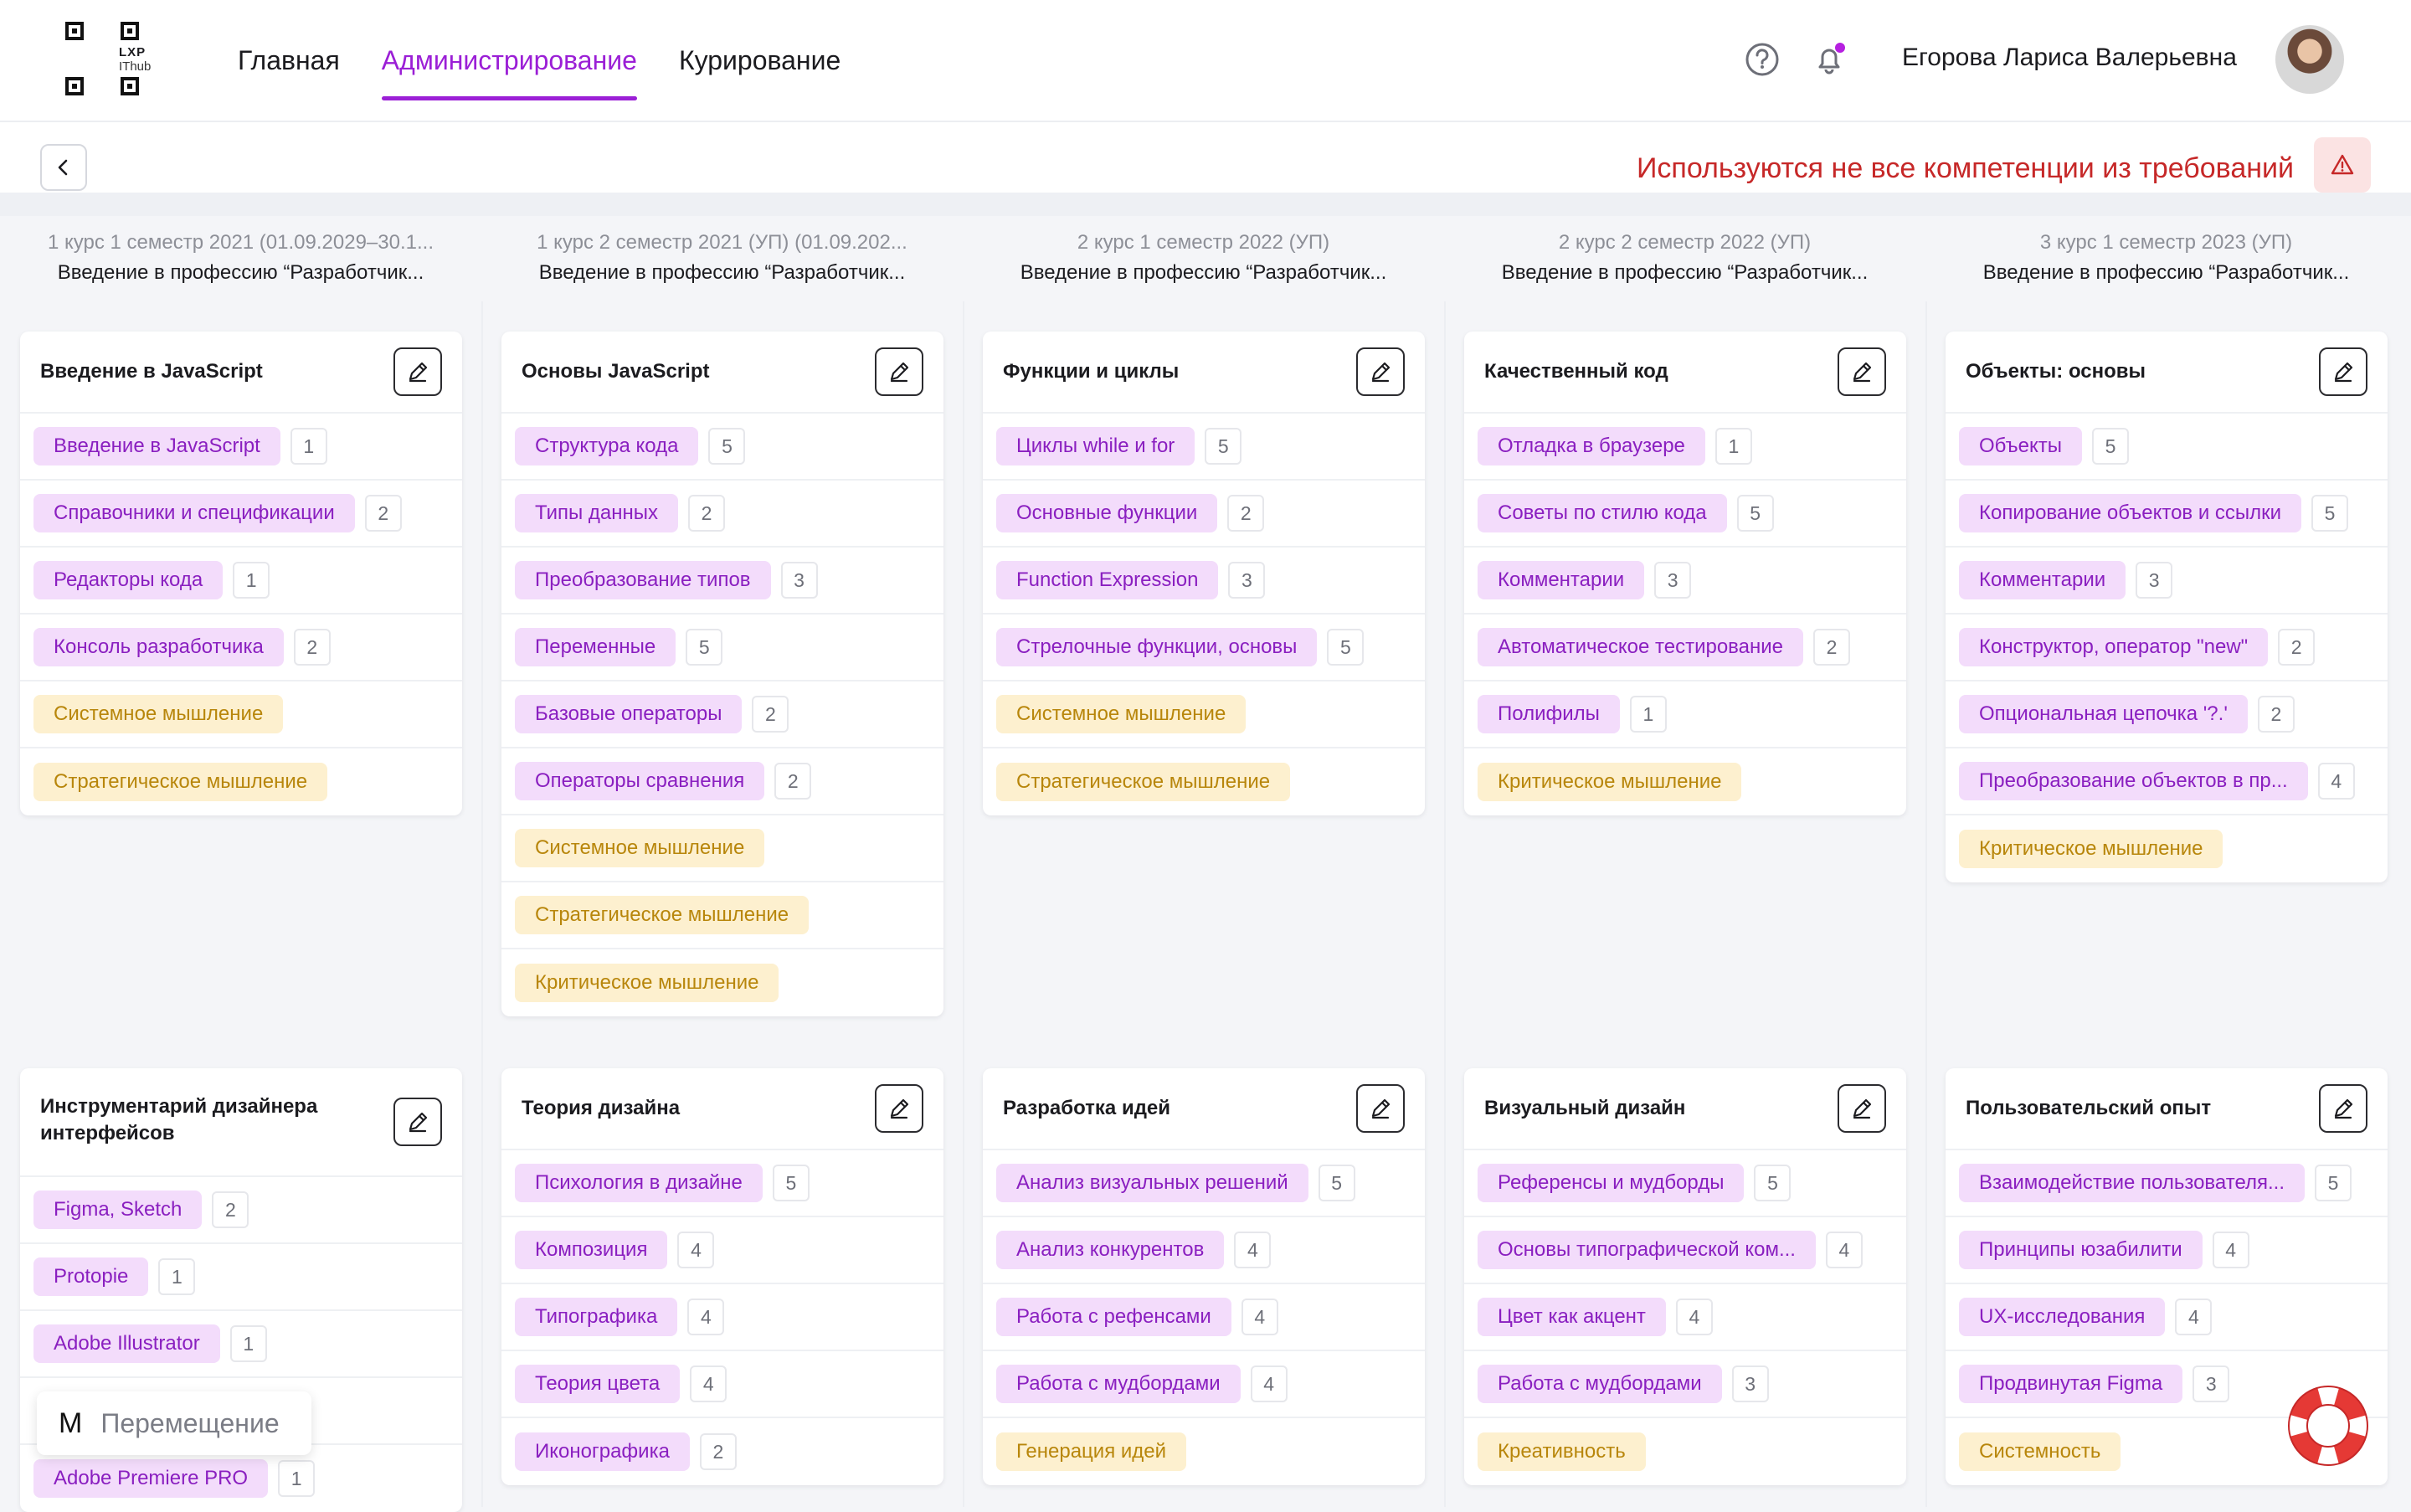 This screenshot has height=1512, width=2411. Describe the element at coordinates (1762, 59) in the screenshot. I see `help-circle-icon` at that location.